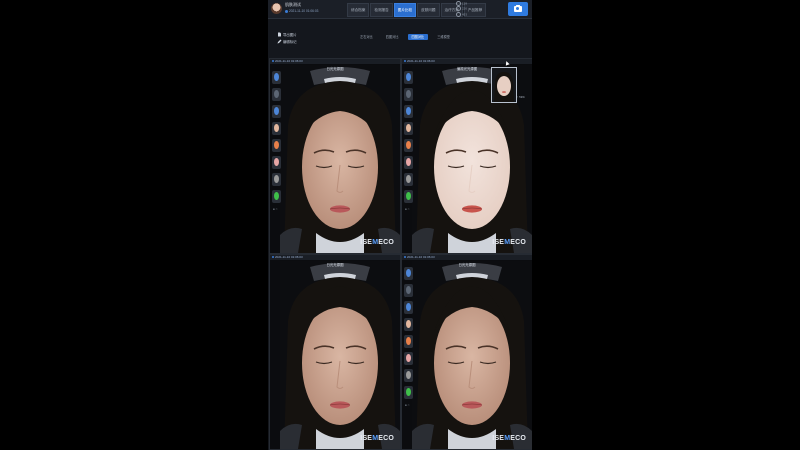 The image size is (800, 450). What do you see at coordinates (465, 3) in the screenshot?
I see `stat-value: 159` at bounding box center [465, 3].